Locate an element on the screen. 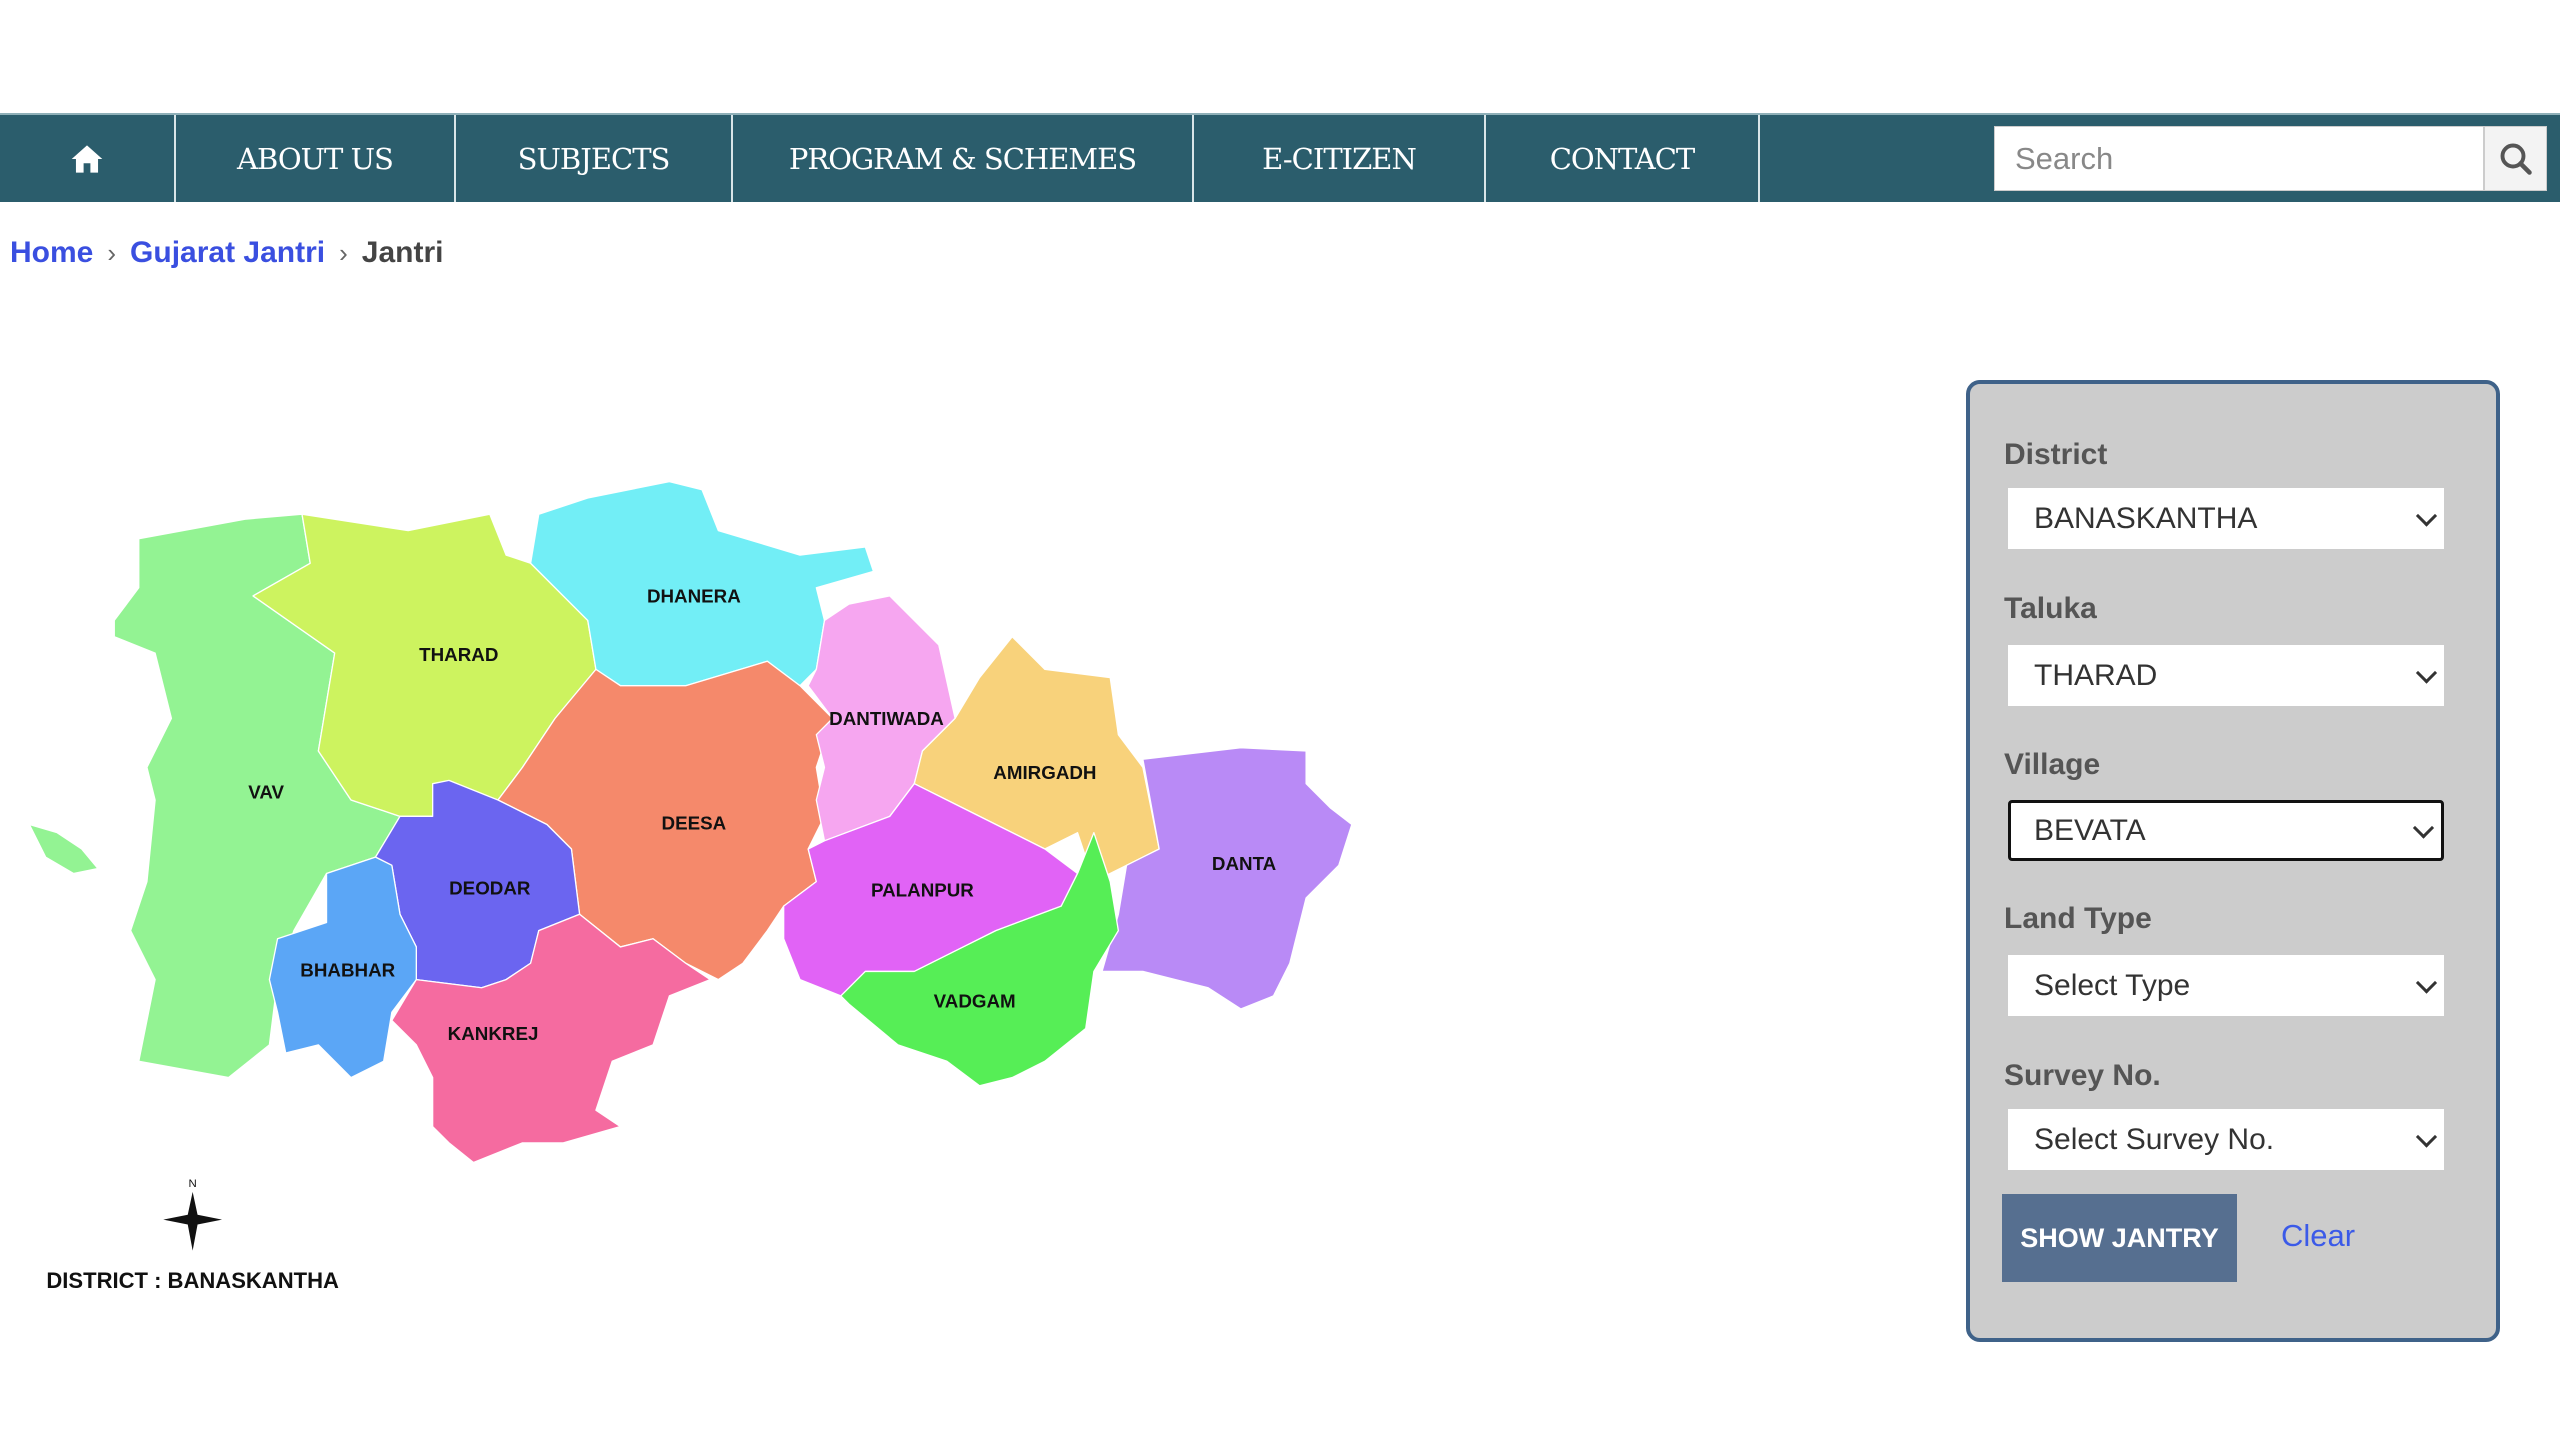 The width and height of the screenshot is (2560, 1440). village-label: Village is located at coordinates (2052, 764).